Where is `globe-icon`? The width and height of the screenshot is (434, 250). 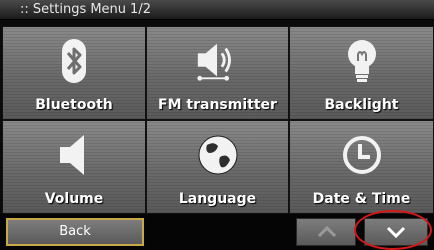
globe-icon is located at coordinates (218, 155).